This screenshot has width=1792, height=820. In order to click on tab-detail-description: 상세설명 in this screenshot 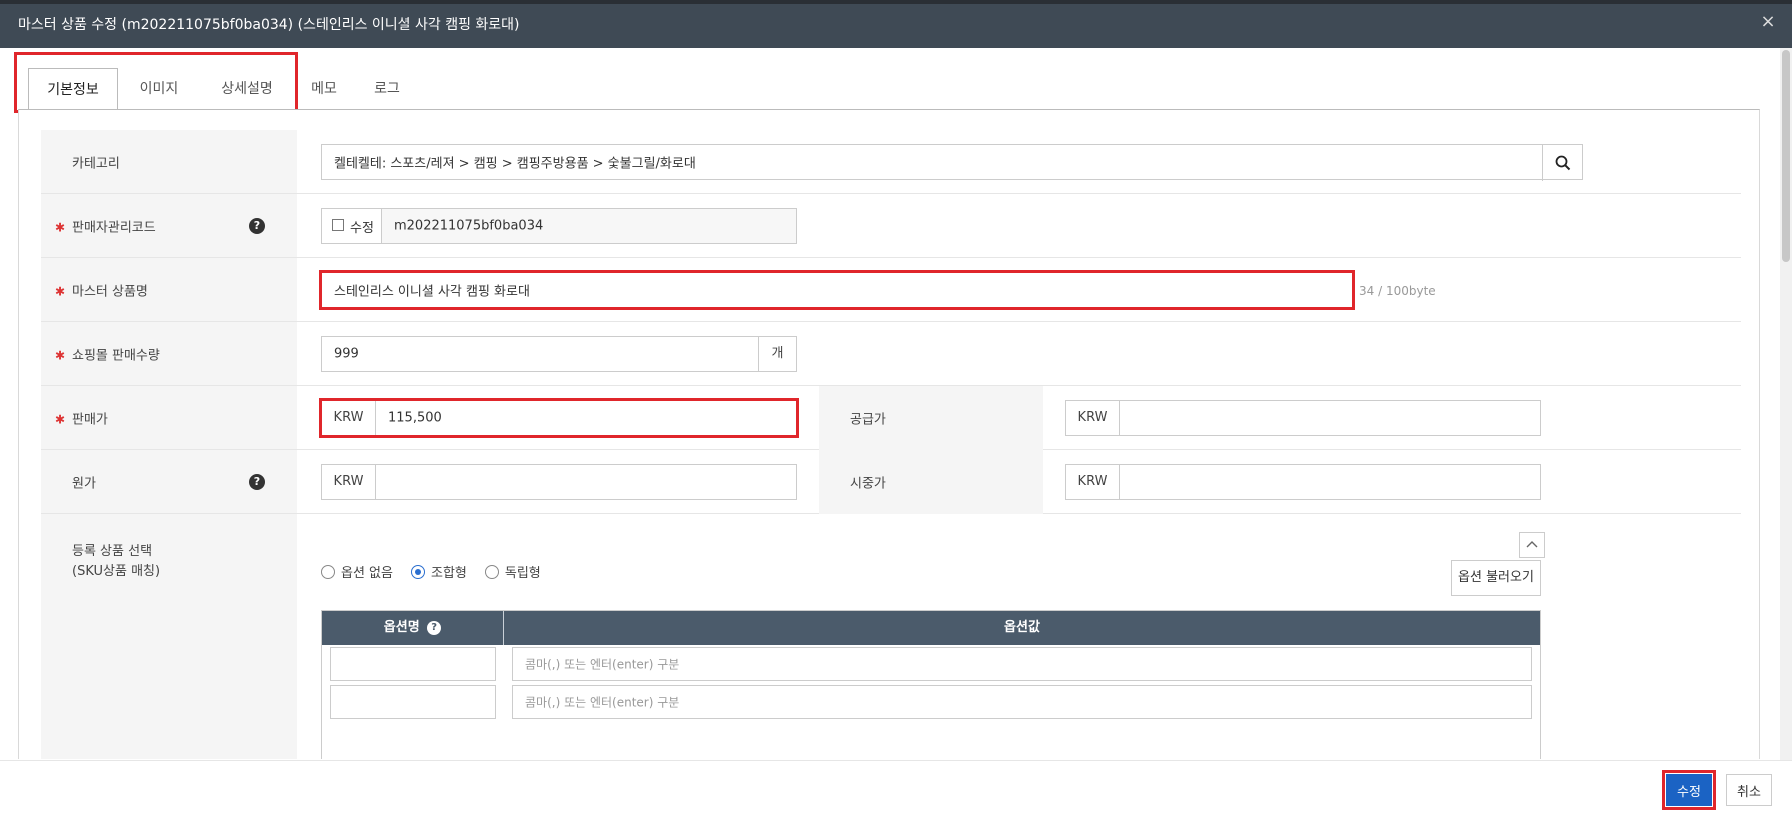, I will do `click(247, 89)`.